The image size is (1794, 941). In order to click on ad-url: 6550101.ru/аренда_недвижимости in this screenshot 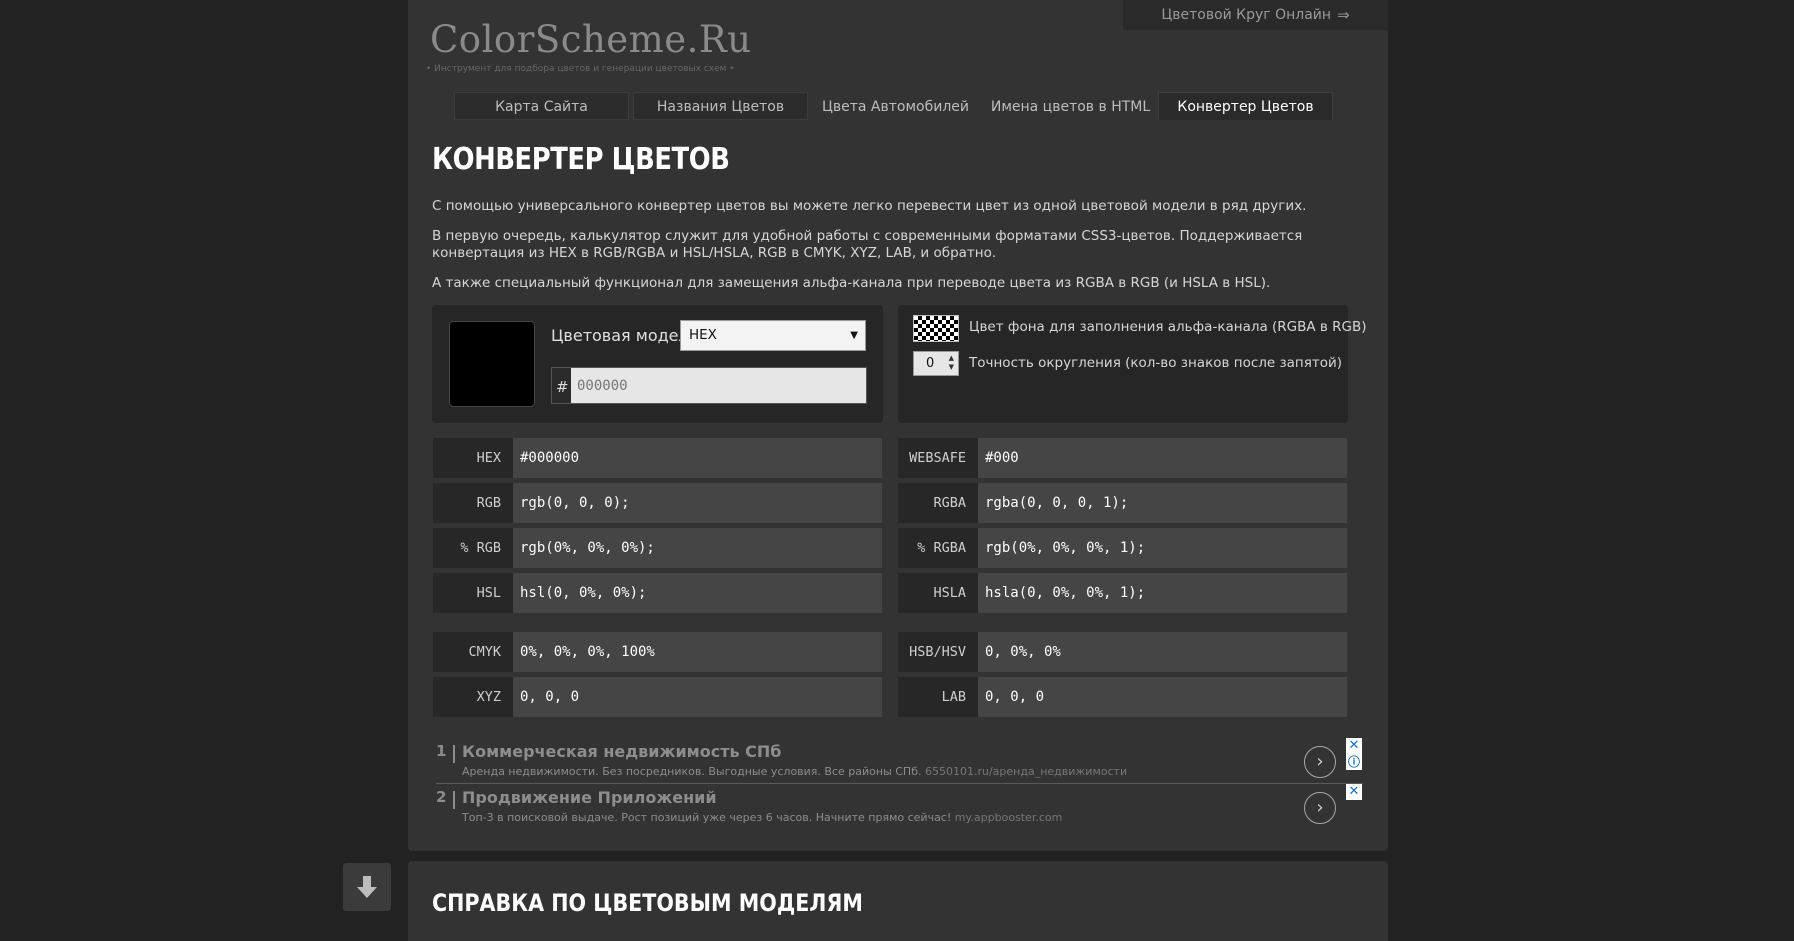, I will do `click(1026, 771)`.